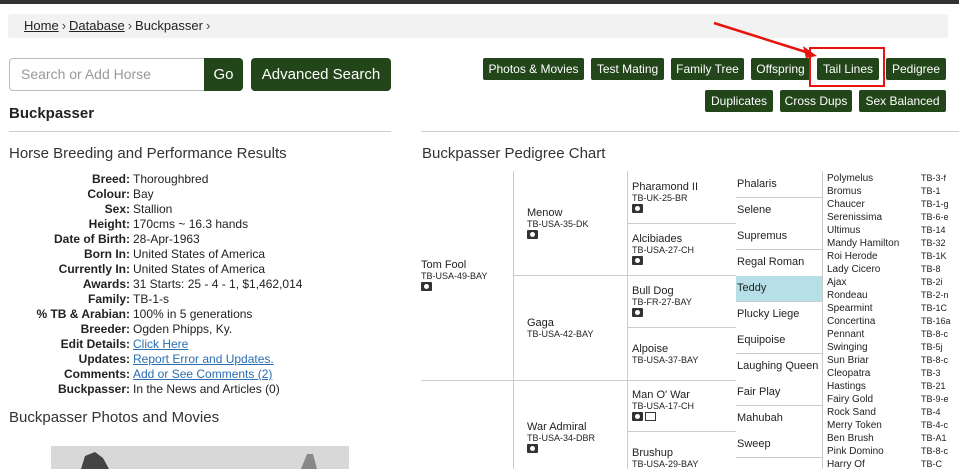 Image resolution: width=959 pixels, height=471 pixels. I want to click on pedigree-g5: Merry Token, so click(854, 425).